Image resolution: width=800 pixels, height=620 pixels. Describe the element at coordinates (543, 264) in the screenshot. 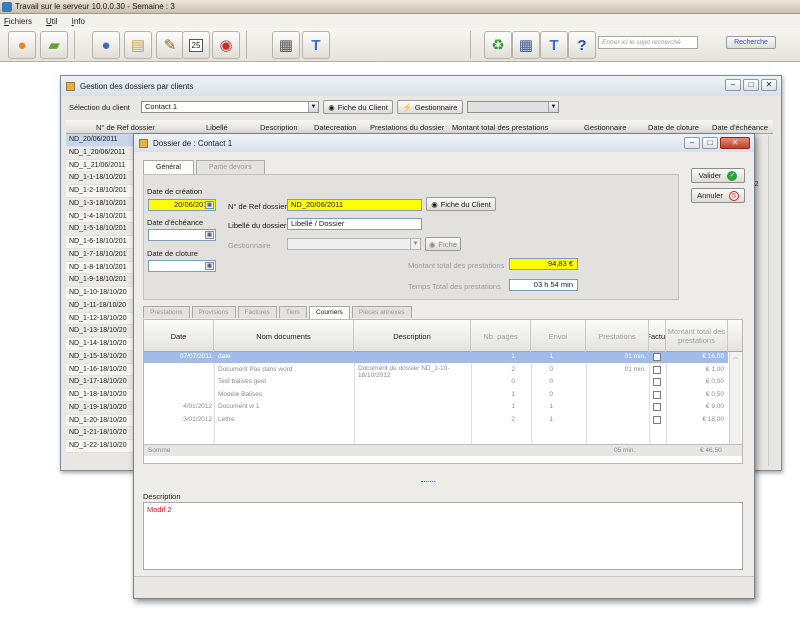

I see `montant-total-field: 94,83 €` at that location.